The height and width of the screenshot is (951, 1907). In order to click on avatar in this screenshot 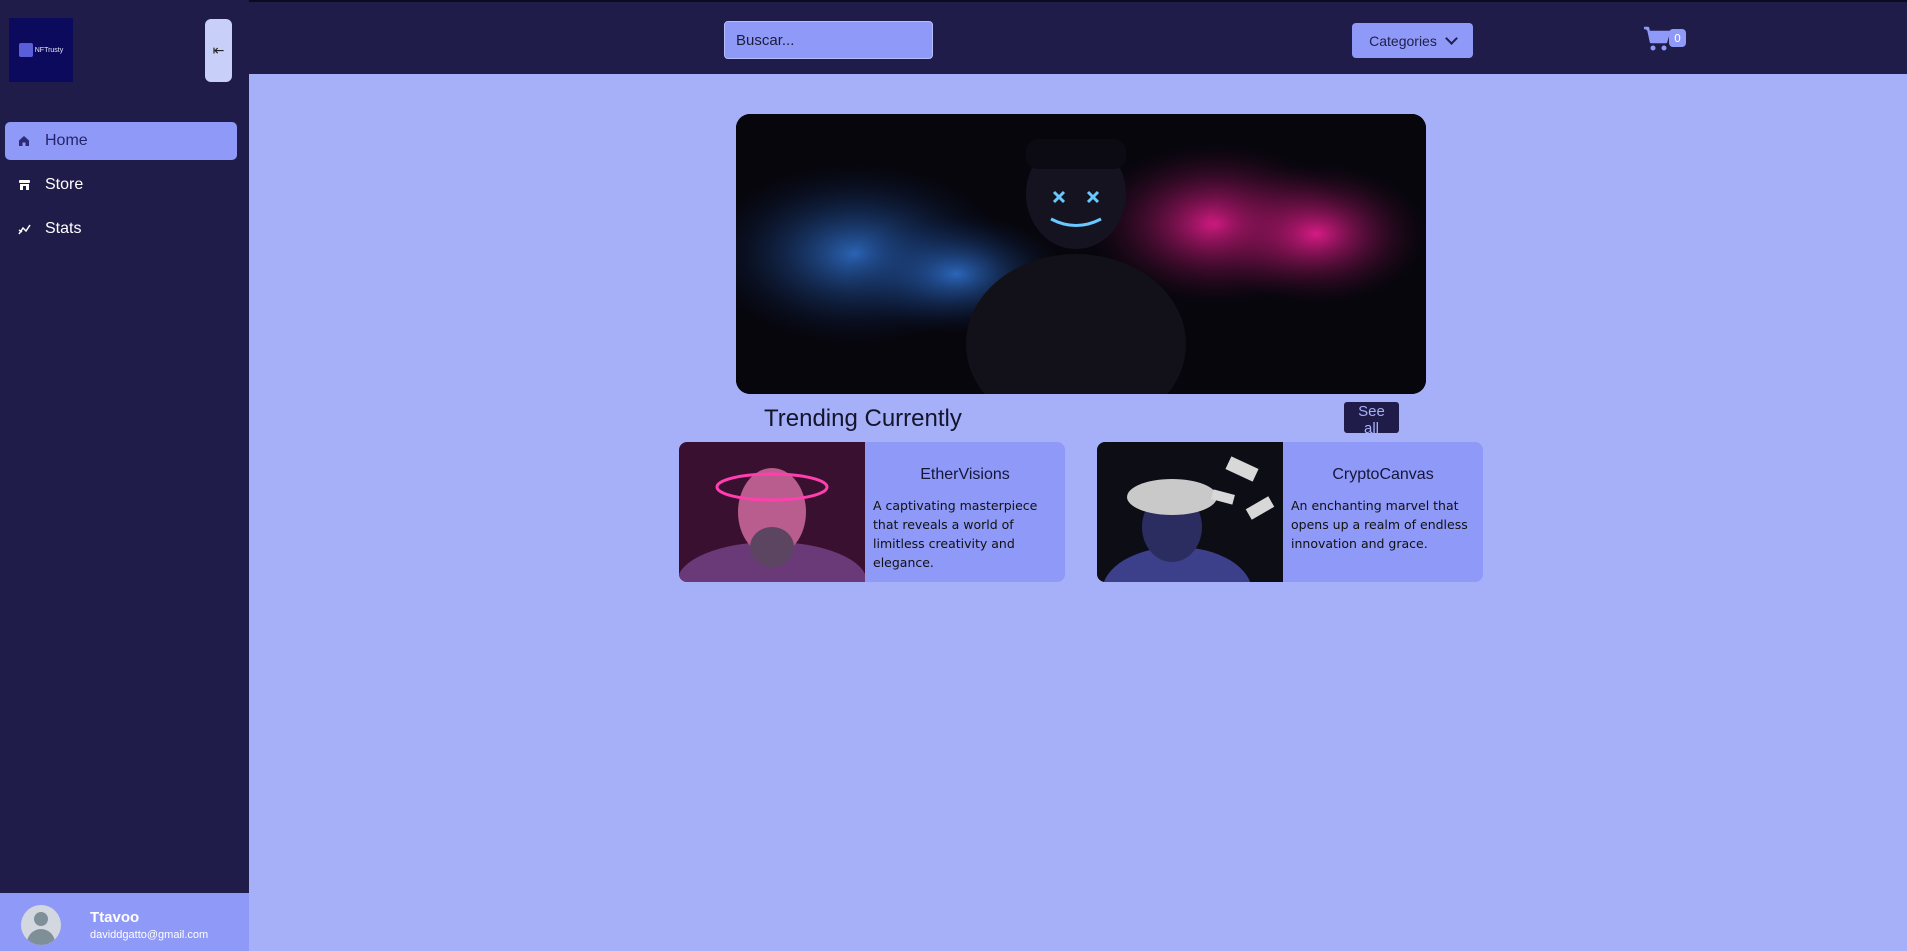, I will do `click(41, 925)`.